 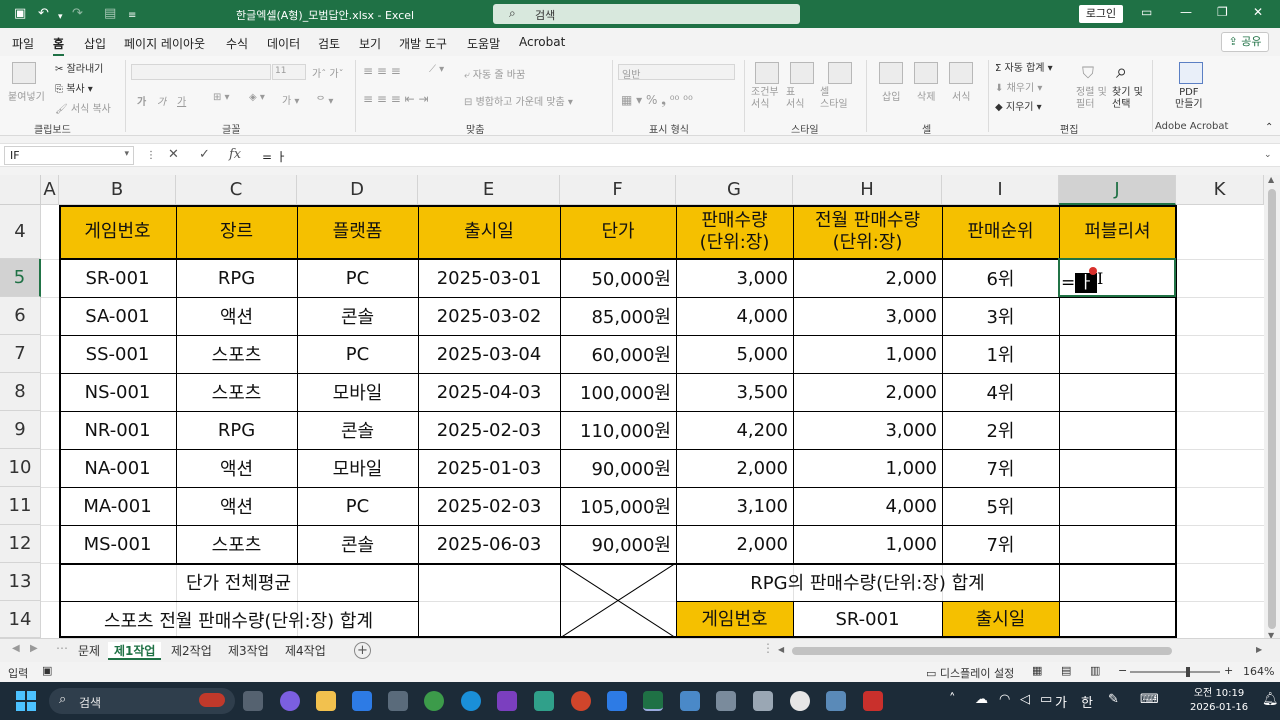 What do you see at coordinates (867, 190) in the screenshot?
I see `column-header-h: H` at bounding box center [867, 190].